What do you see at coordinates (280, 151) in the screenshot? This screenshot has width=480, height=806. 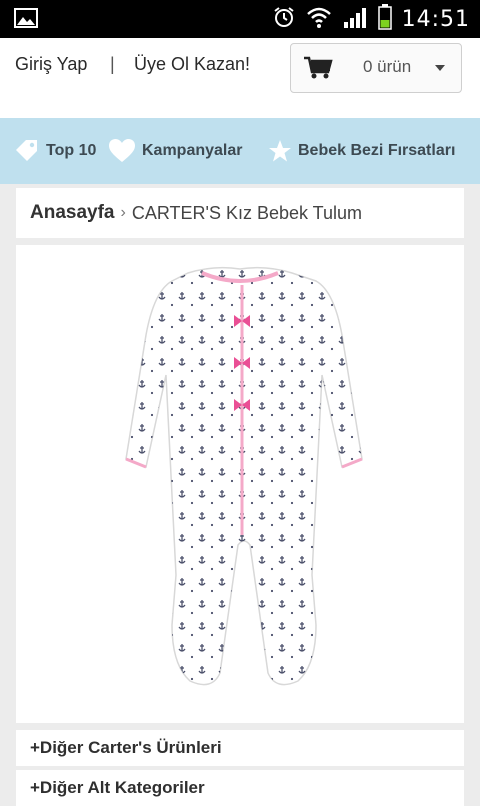 I see `star-icon` at bounding box center [280, 151].